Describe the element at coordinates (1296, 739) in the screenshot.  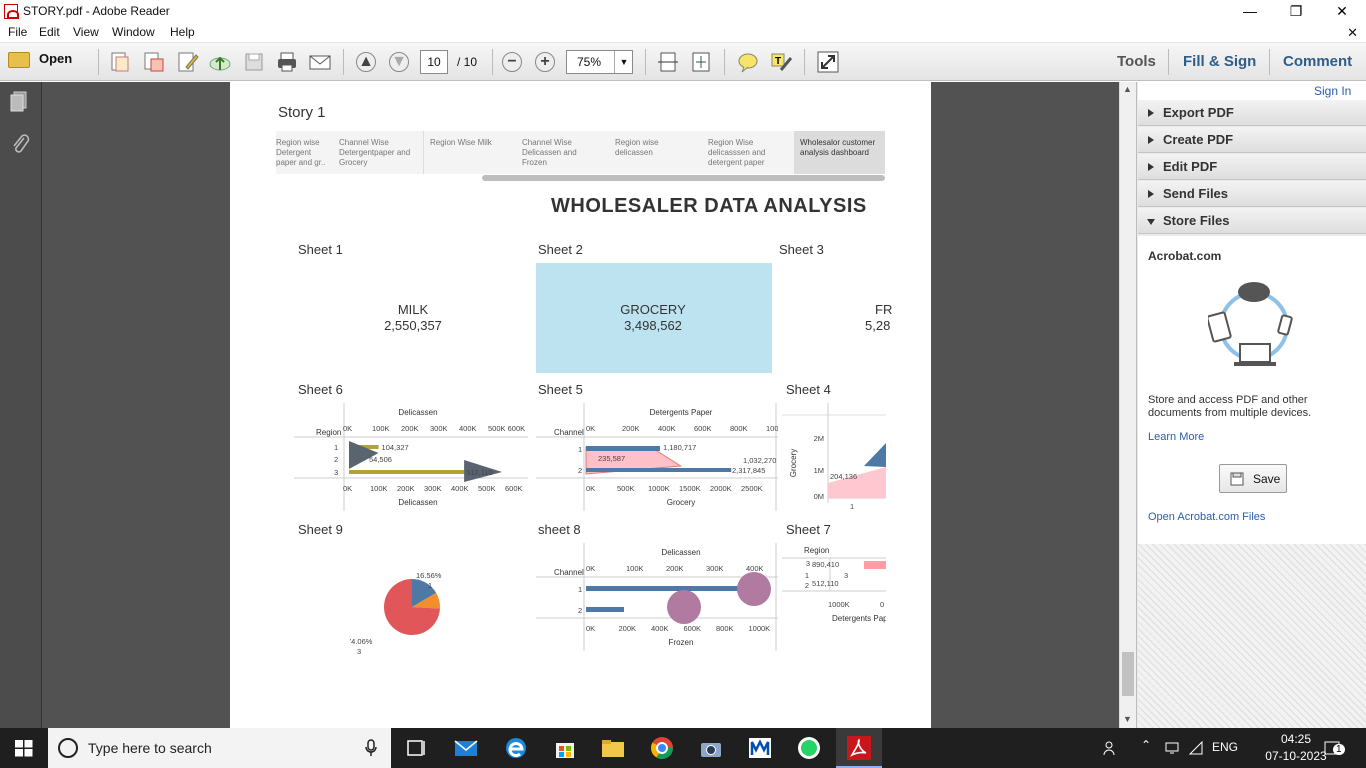
I see `clock-time: 04:25` at that location.